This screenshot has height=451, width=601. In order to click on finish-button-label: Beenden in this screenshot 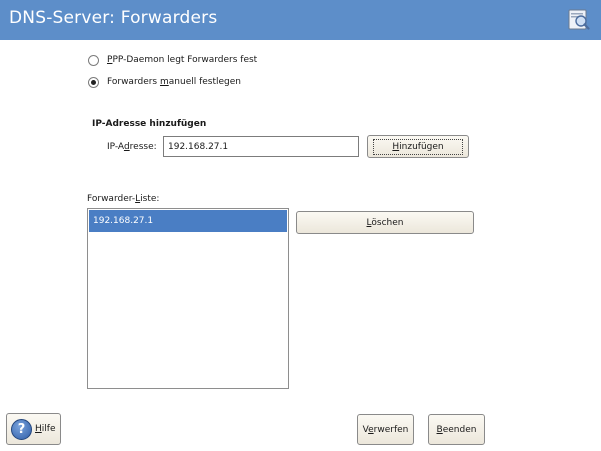, I will do `click(456, 429)`.